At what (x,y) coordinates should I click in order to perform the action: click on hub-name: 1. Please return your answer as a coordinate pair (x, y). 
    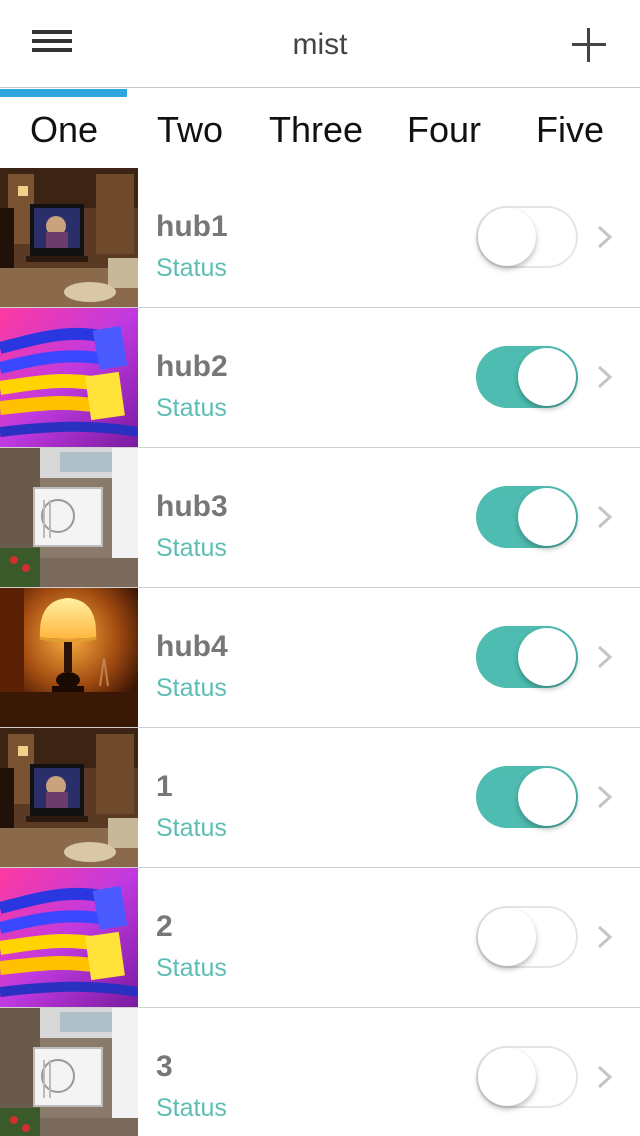
    Looking at the image, I should click on (164, 786).